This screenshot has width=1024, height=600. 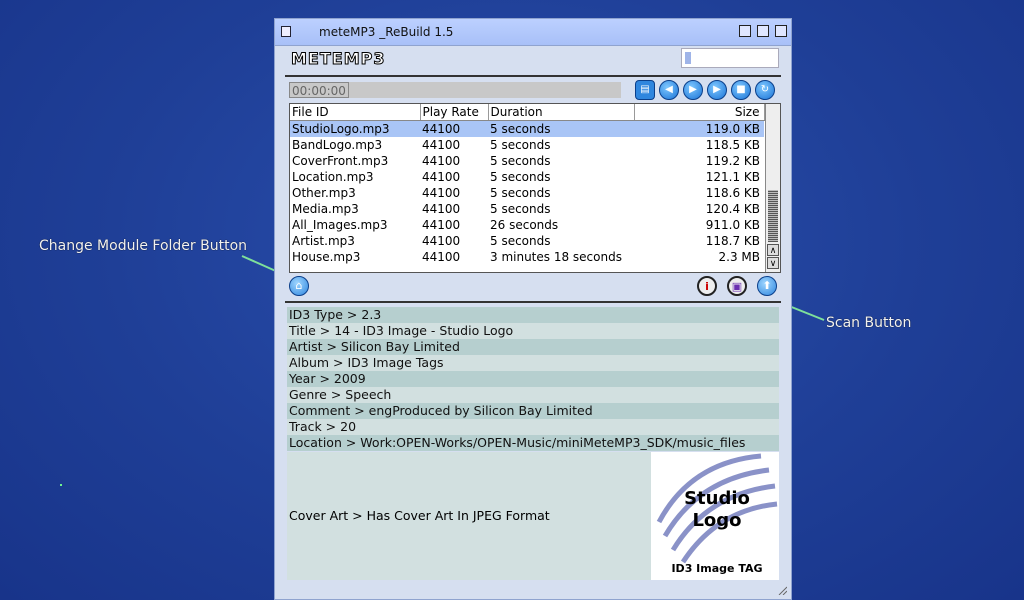 I want to click on file-id-cell: Location.mp3, so click(x=333, y=177).